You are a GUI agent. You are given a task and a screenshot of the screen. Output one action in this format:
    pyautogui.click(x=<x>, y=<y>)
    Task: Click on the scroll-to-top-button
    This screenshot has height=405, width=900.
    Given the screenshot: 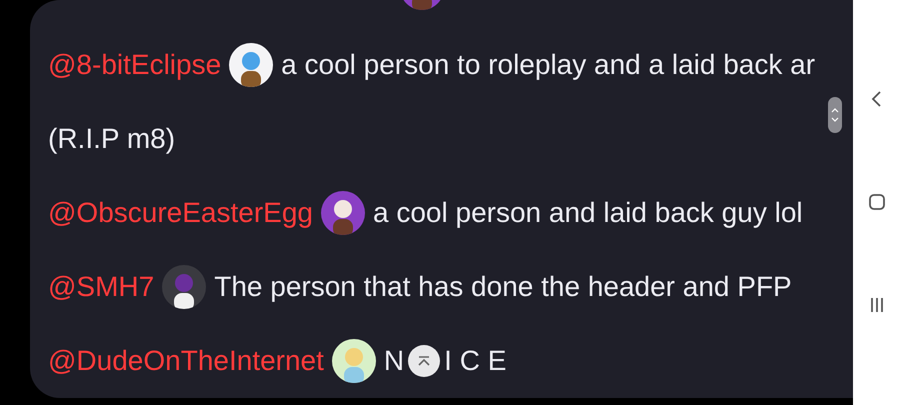 What is the action you would take?
    pyautogui.click(x=424, y=361)
    